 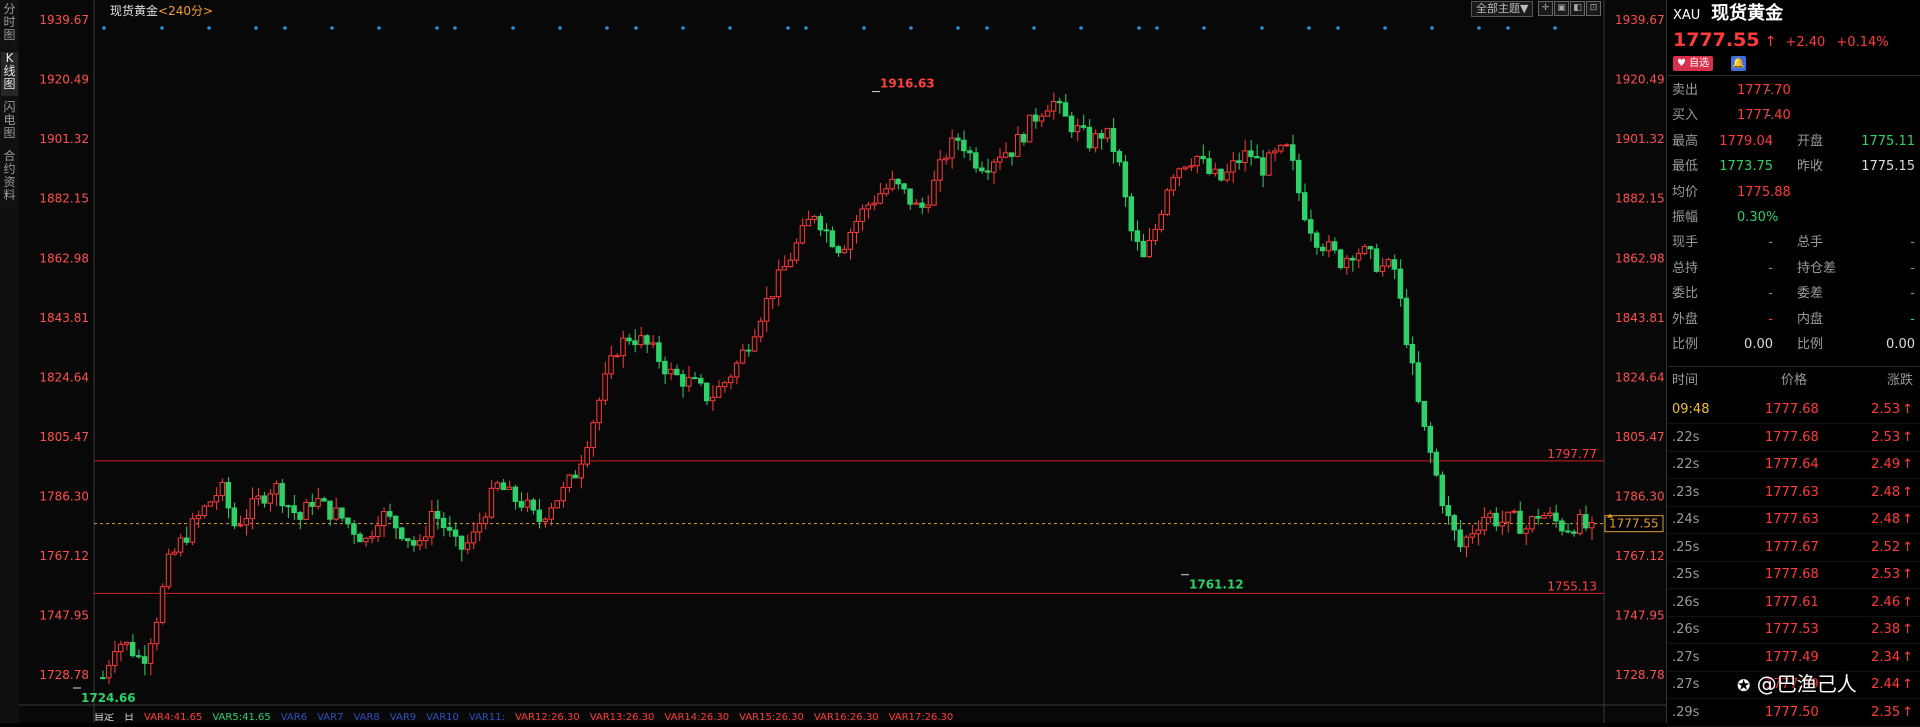 What do you see at coordinates (1640, 616) in the screenshot?
I see `y-tick-label-right: 1747.95` at bounding box center [1640, 616].